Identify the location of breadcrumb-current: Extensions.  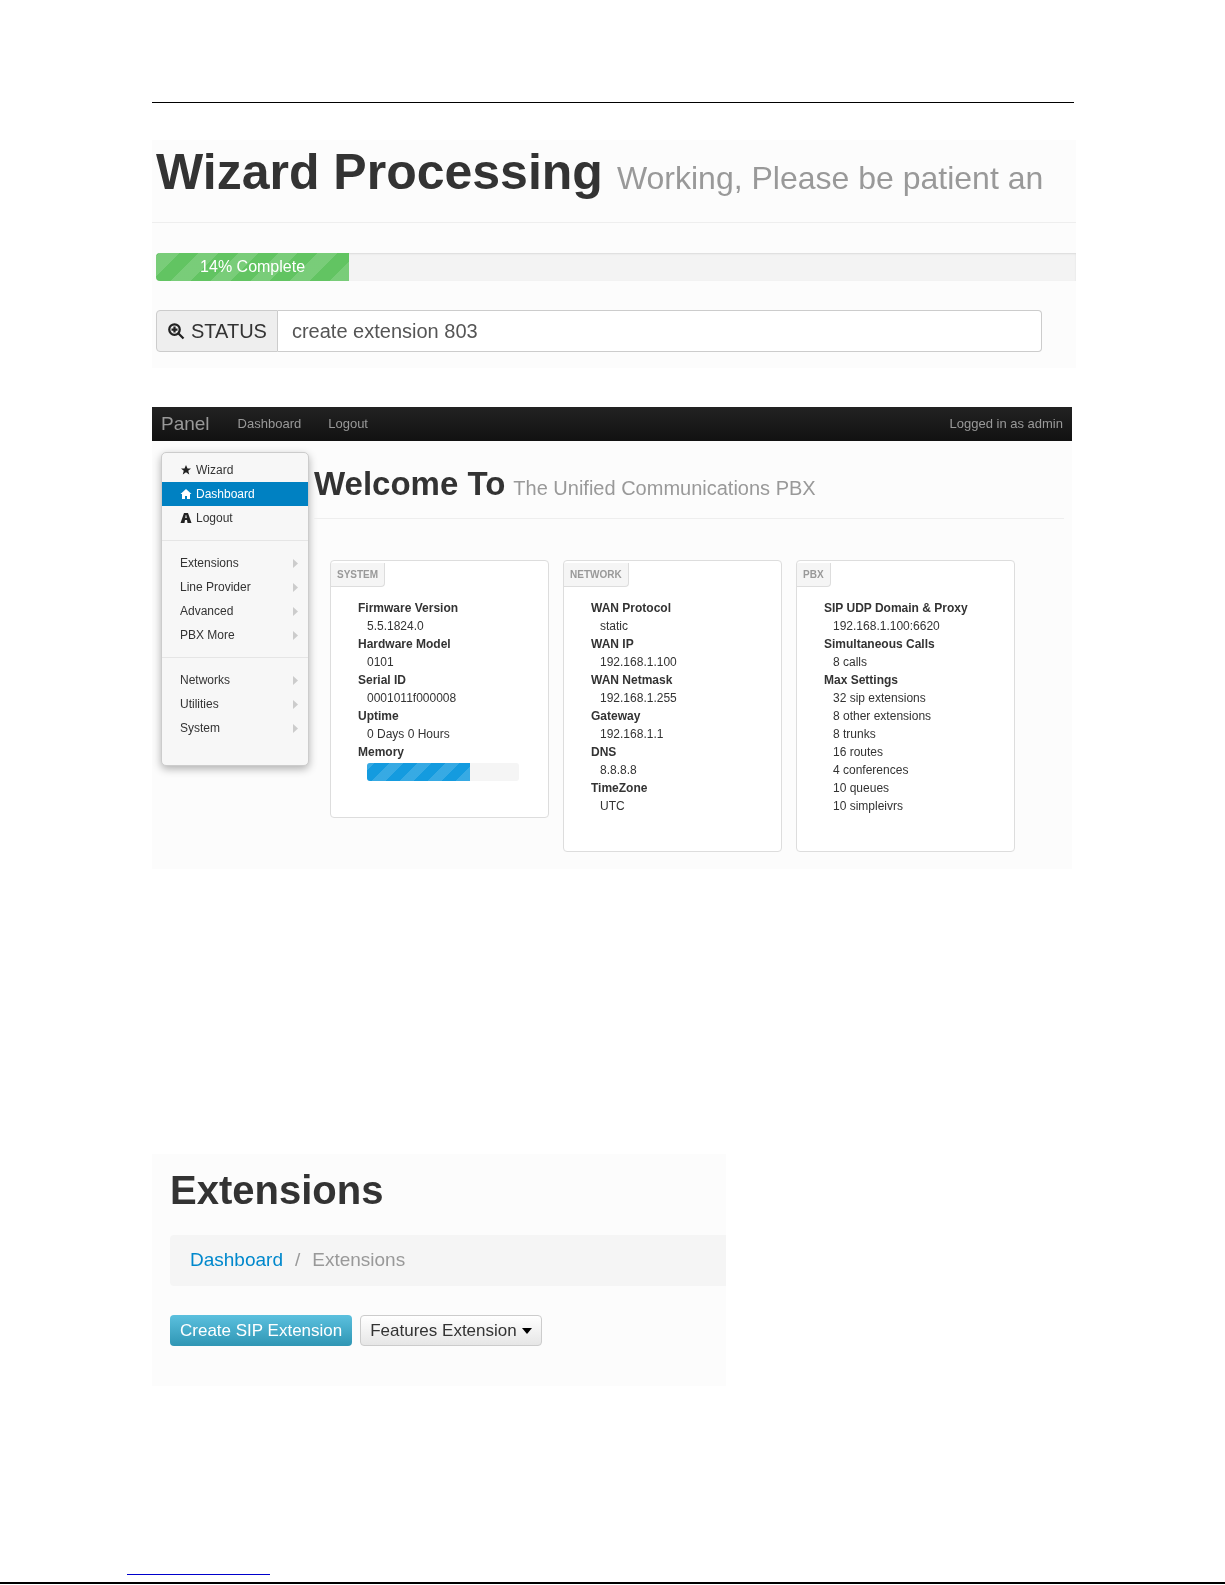
(359, 1260).